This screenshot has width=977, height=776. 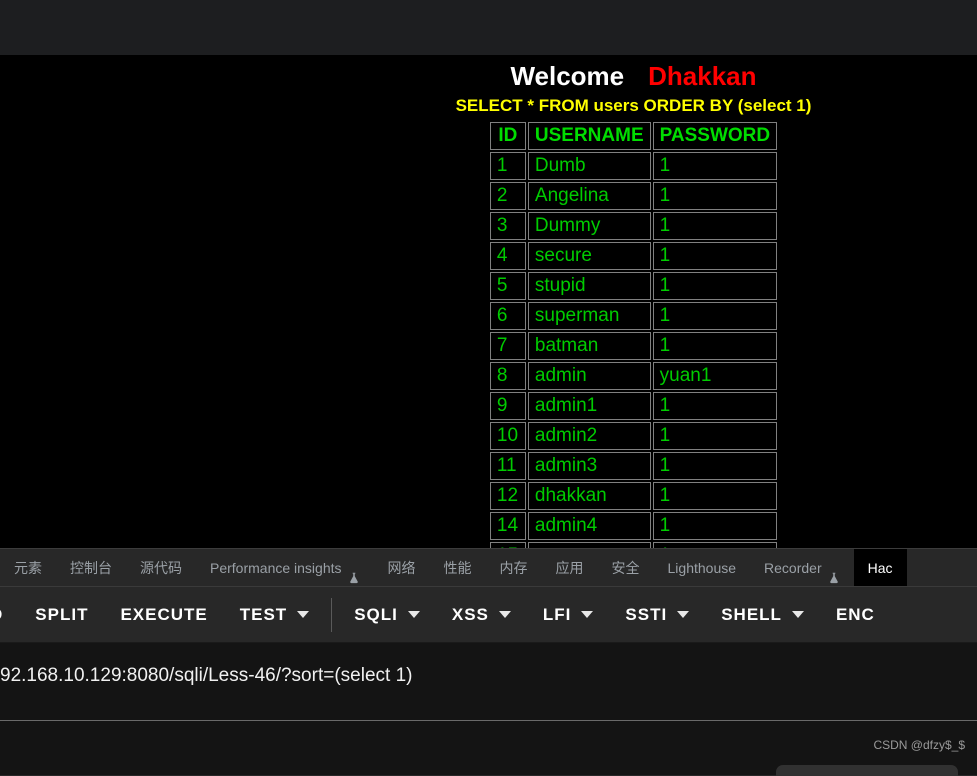 I want to click on devtools-tab-11: Hac, so click(x=880, y=567).